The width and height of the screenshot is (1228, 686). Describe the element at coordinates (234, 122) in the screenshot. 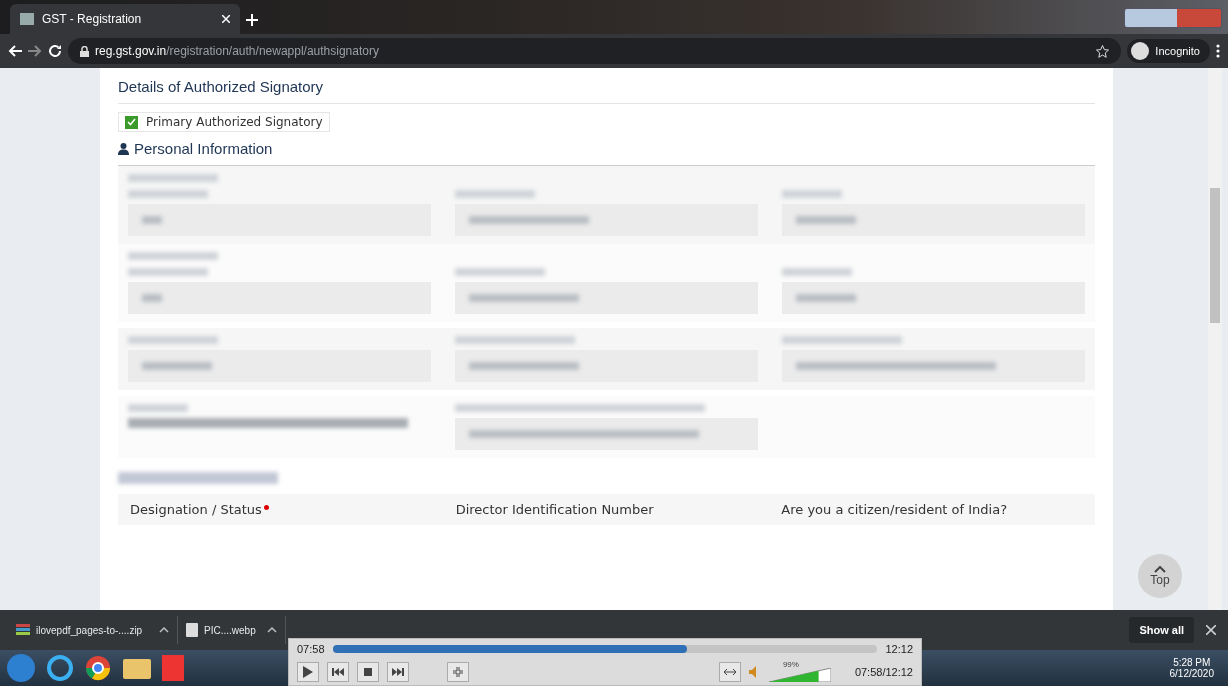

I see `checkbox-label: Primary Authorized Signatory` at that location.